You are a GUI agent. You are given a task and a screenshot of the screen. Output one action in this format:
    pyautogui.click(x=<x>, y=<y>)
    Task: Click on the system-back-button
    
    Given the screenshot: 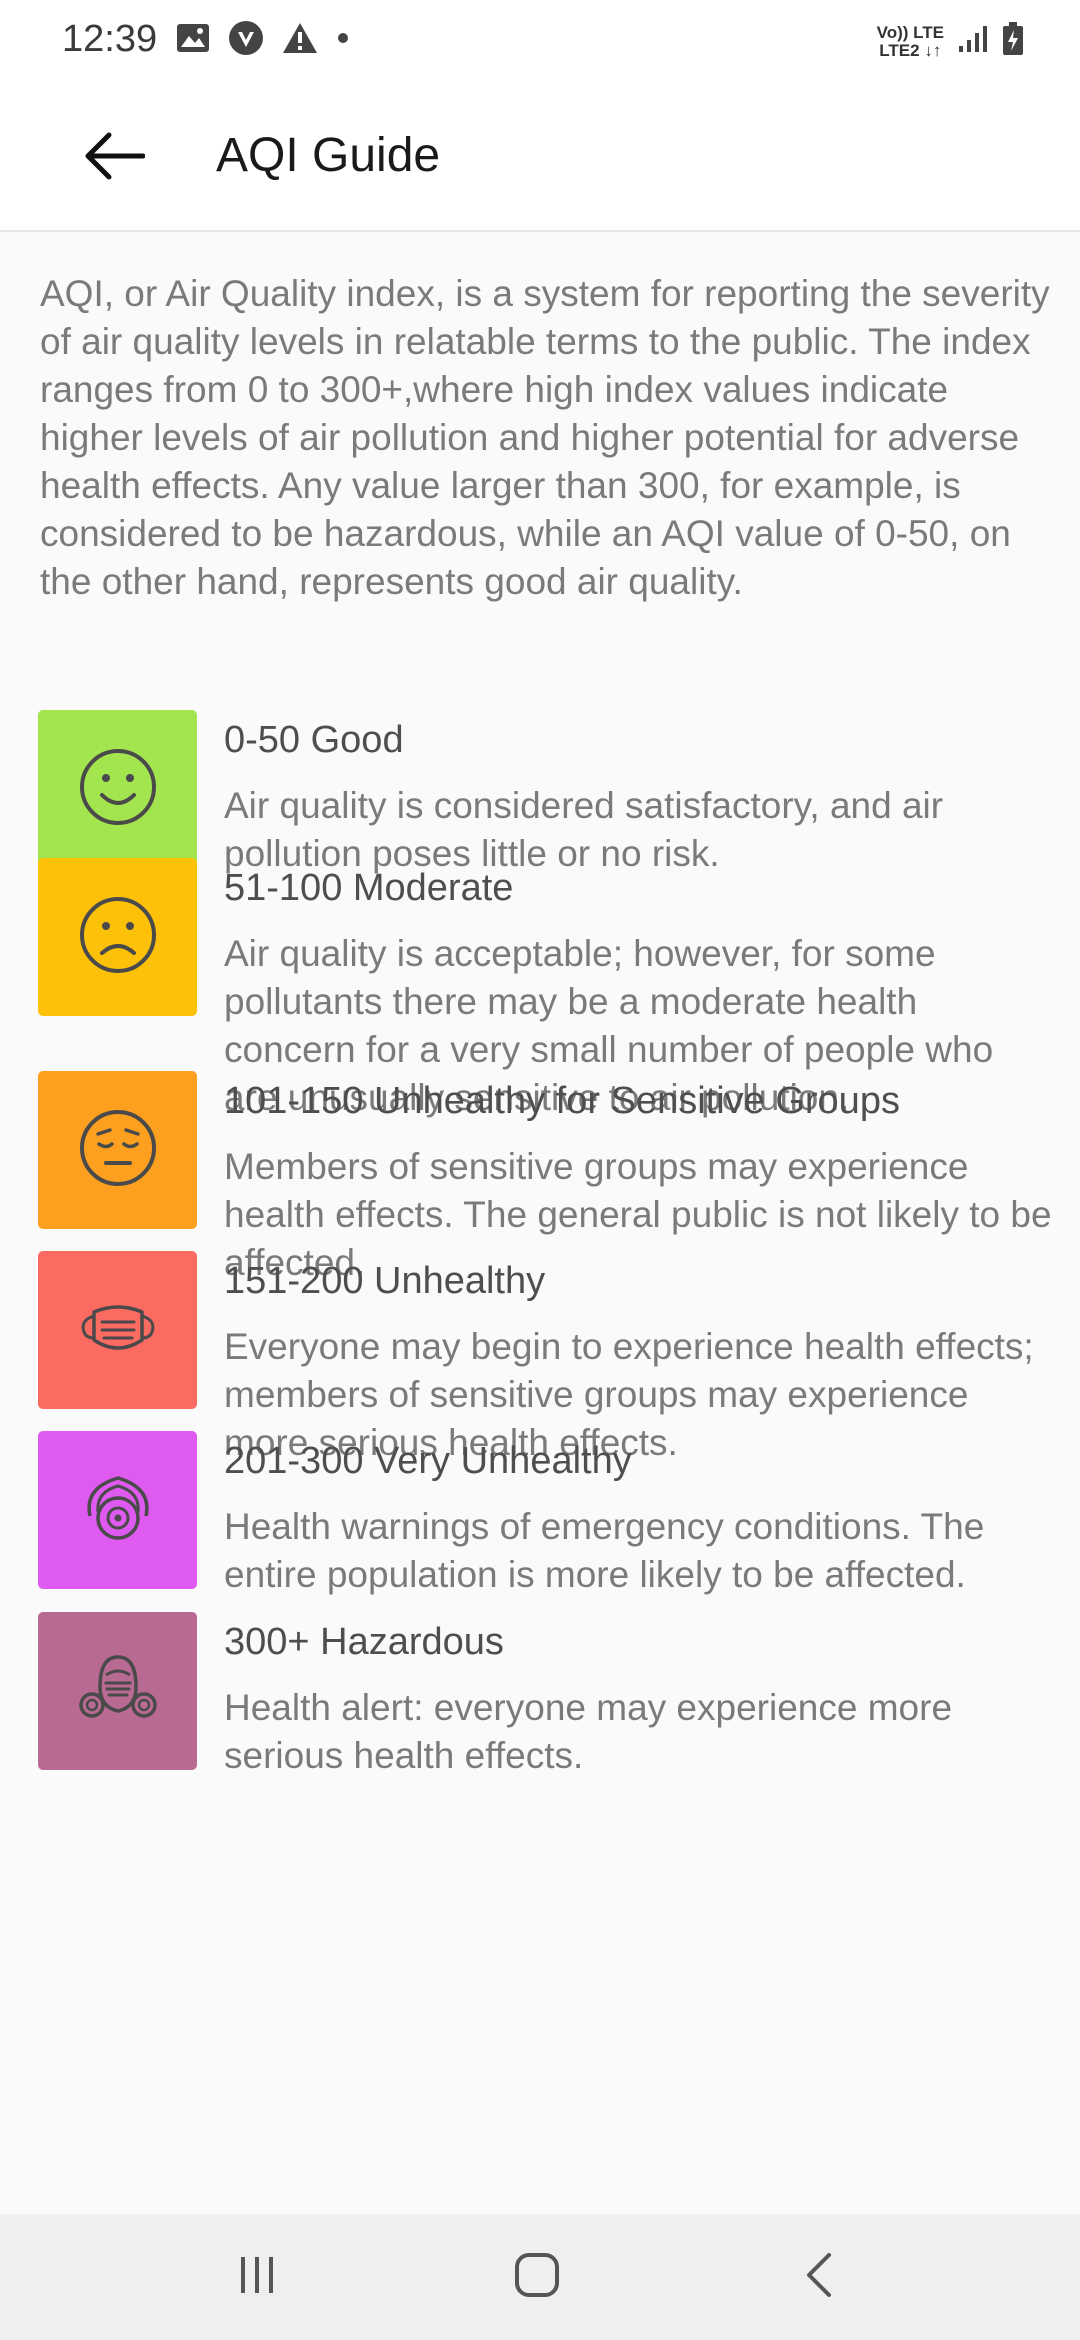 What is the action you would take?
    pyautogui.click(x=819, y=2277)
    